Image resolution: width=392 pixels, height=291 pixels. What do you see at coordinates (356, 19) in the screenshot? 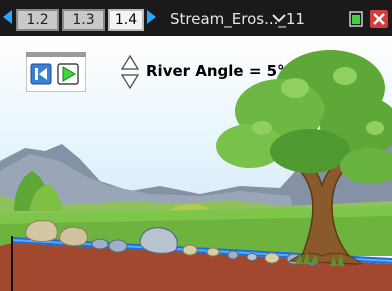
I see `battery-icon` at bounding box center [356, 19].